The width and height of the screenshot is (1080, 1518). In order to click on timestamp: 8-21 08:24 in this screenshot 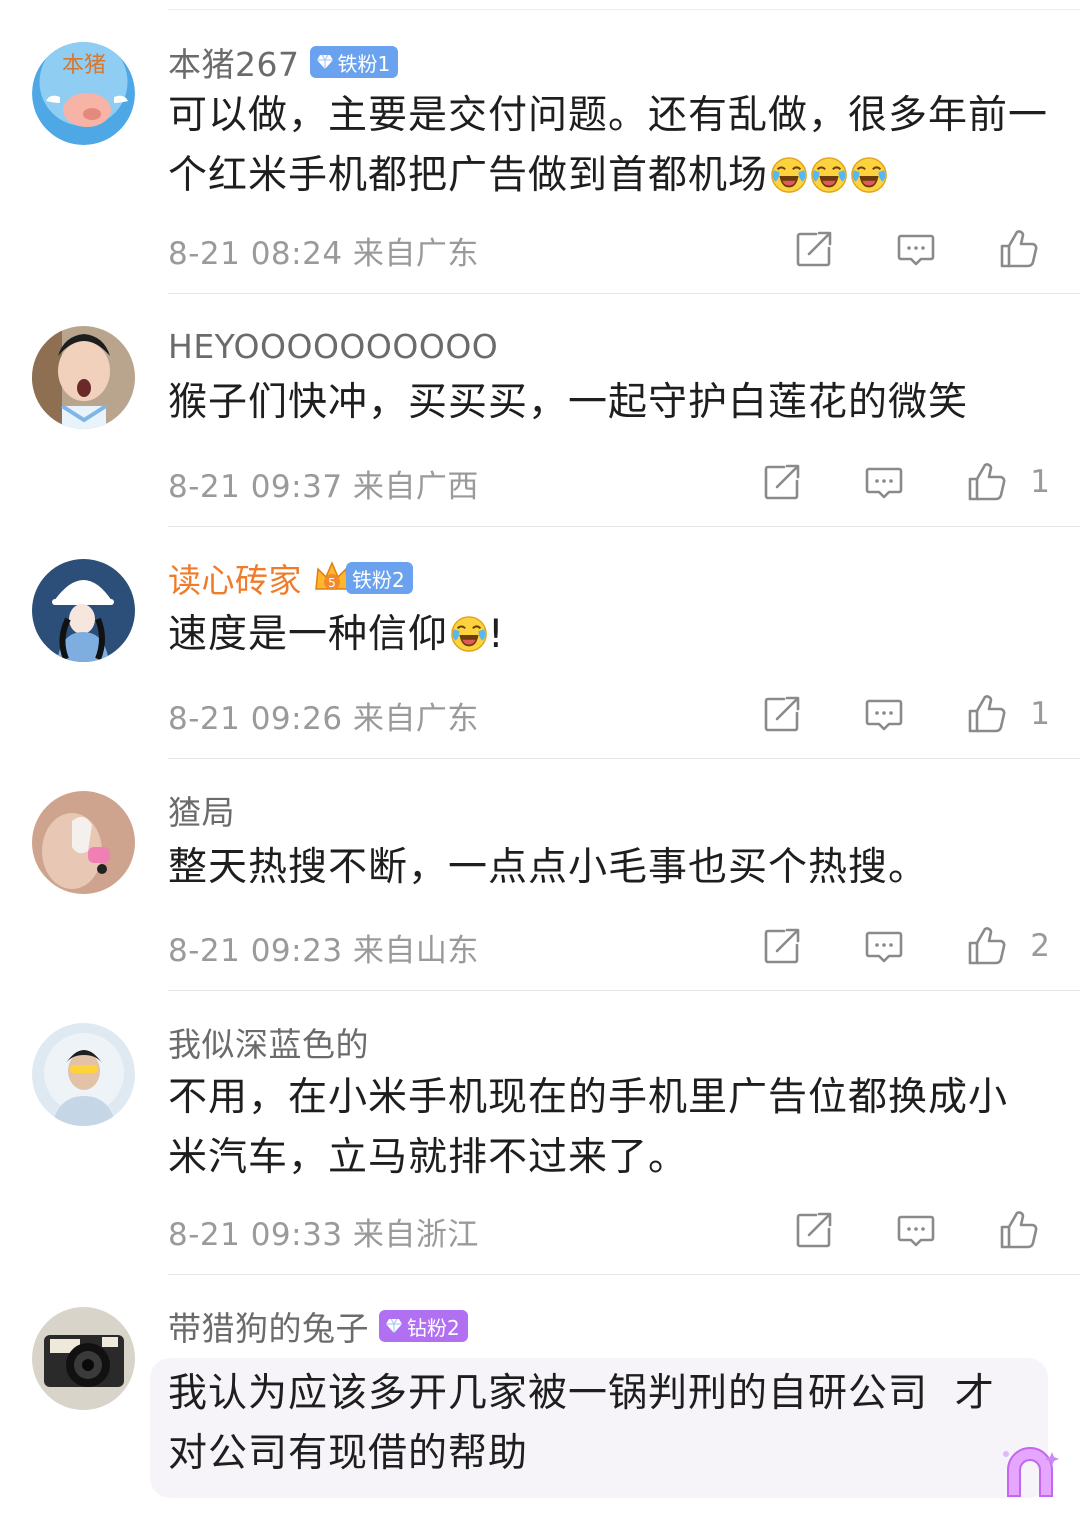, I will do `click(255, 254)`.